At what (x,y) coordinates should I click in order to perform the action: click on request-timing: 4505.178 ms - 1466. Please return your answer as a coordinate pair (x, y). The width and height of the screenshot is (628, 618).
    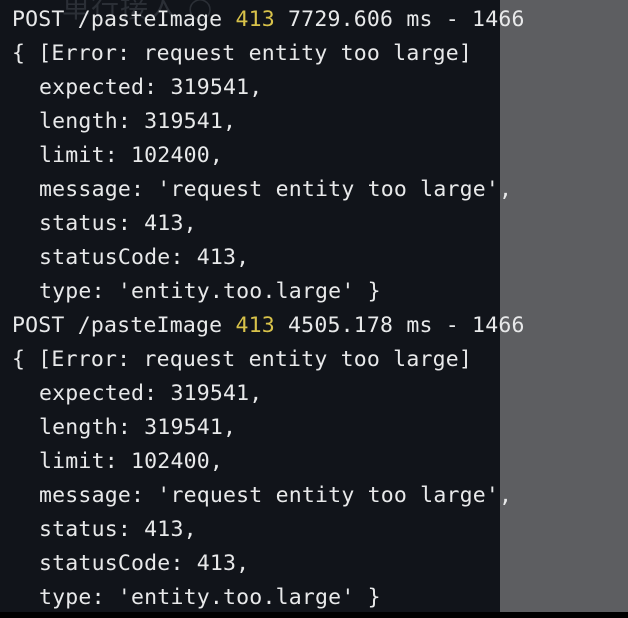
    Looking at the image, I should click on (399, 325).